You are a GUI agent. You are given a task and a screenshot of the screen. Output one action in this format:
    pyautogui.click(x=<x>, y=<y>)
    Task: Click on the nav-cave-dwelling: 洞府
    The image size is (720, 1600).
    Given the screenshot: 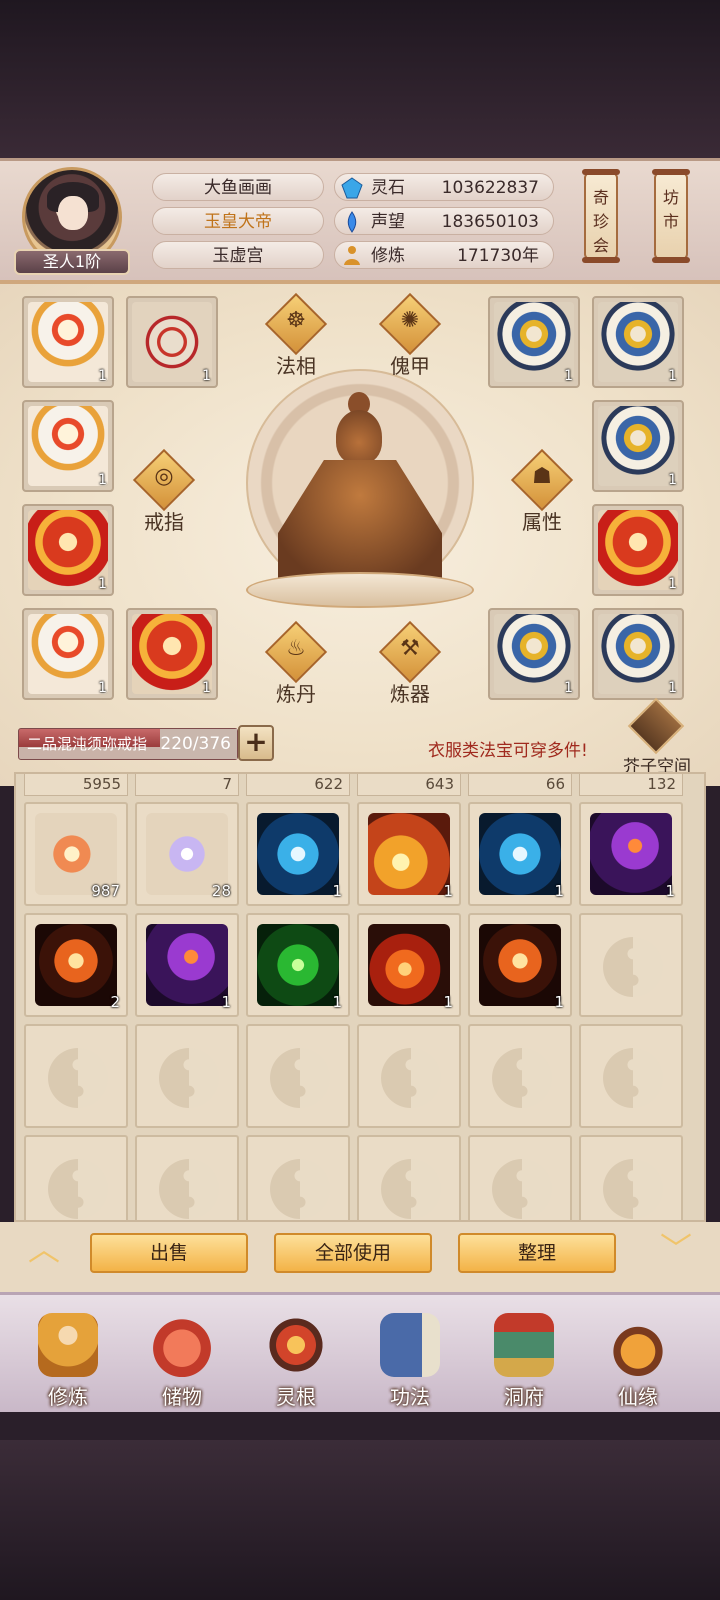 What is the action you would take?
    pyautogui.click(x=524, y=1361)
    